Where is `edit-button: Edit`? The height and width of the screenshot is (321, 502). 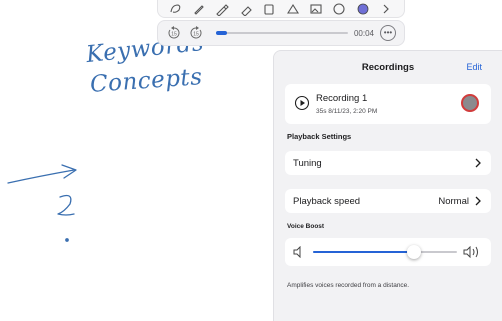
edit-button: Edit is located at coordinates (474, 67).